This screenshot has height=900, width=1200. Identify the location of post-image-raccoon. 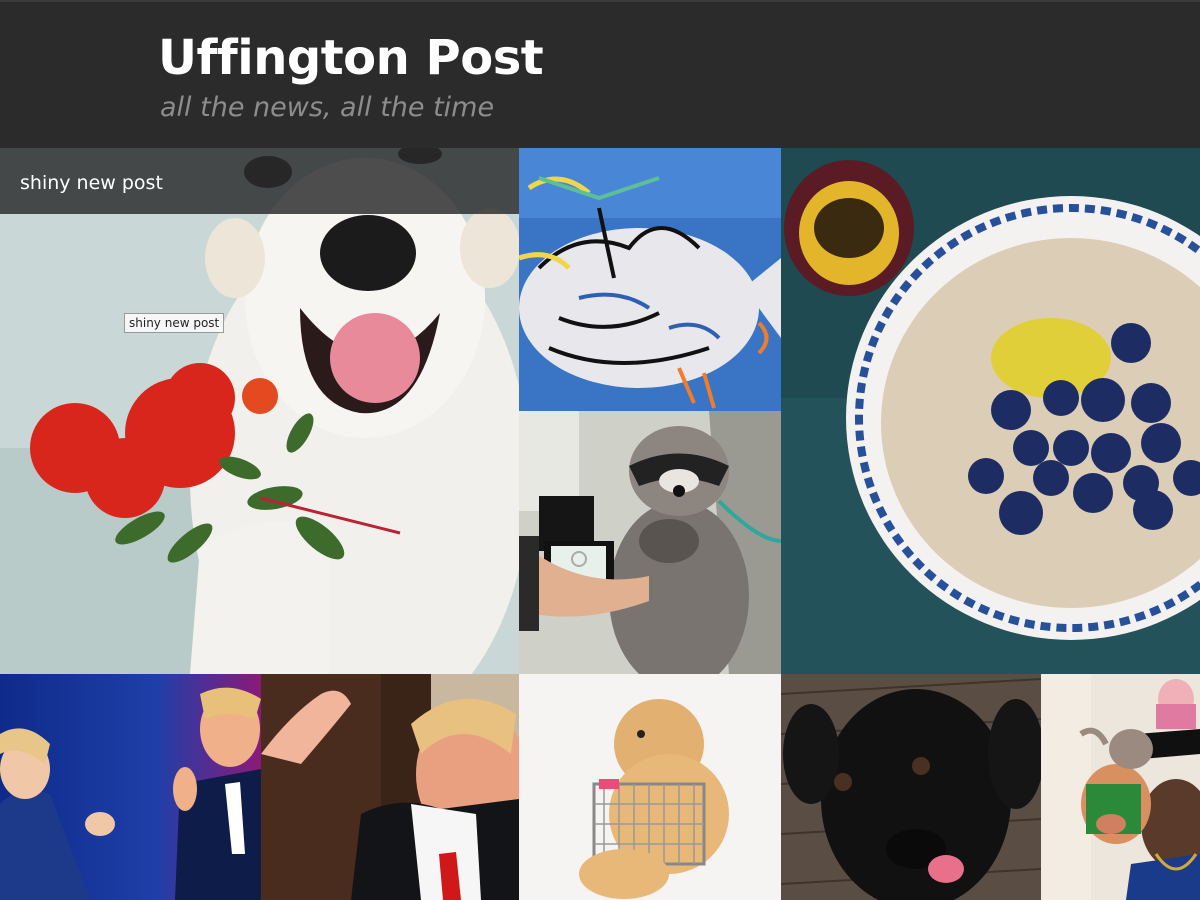
(650, 542).